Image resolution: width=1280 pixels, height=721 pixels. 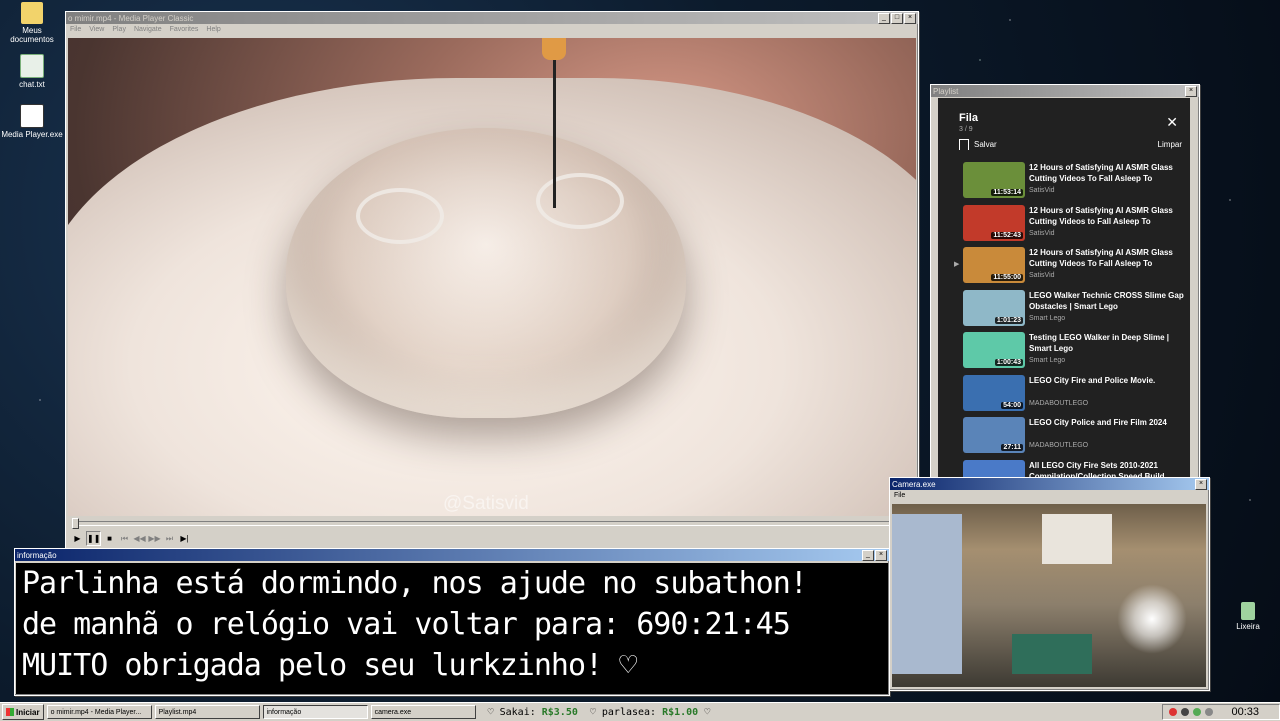 What do you see at coordinates (994, 392) in the screenshot?
I see `video-thumbnail: 54:00` at bounding box center [994, 392].